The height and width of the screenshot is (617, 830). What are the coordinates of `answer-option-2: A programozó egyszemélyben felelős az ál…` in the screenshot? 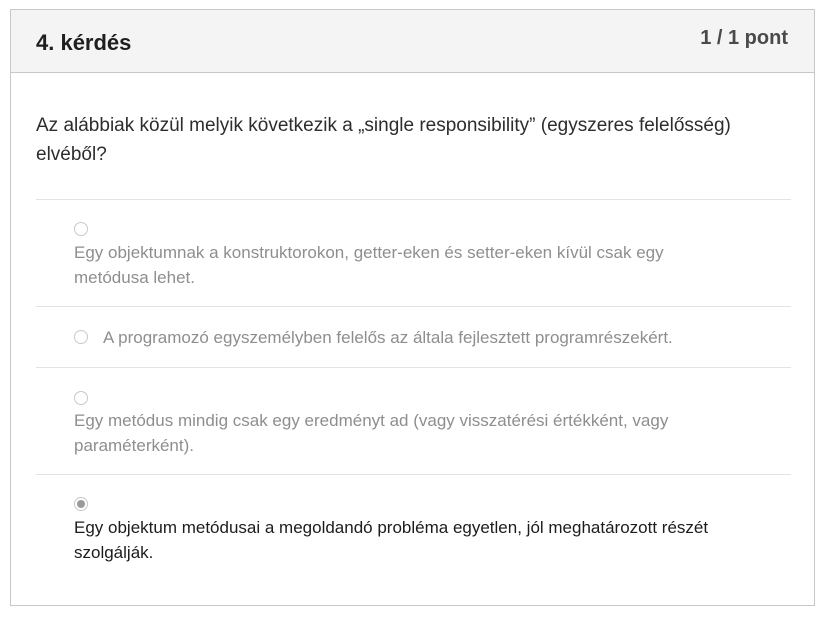 It's located at (413, 336).